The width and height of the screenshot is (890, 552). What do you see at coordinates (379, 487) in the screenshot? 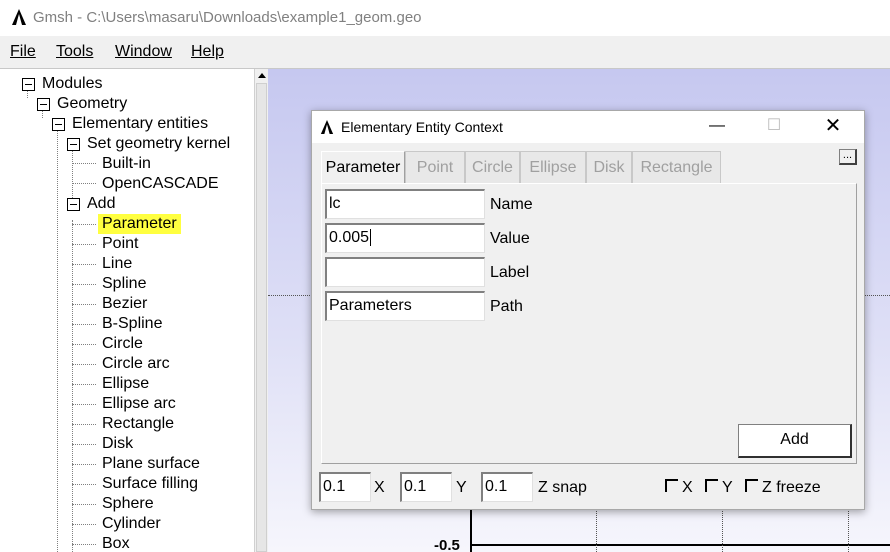
I see `snap-x-label: X` at bounding box center [379, 487].